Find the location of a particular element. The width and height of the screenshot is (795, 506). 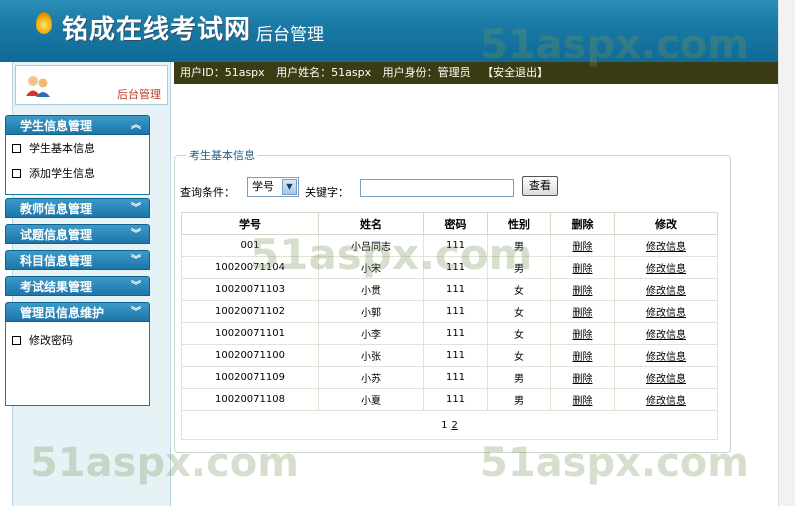

pager-row: 12 is located at coordinates (449, 425).